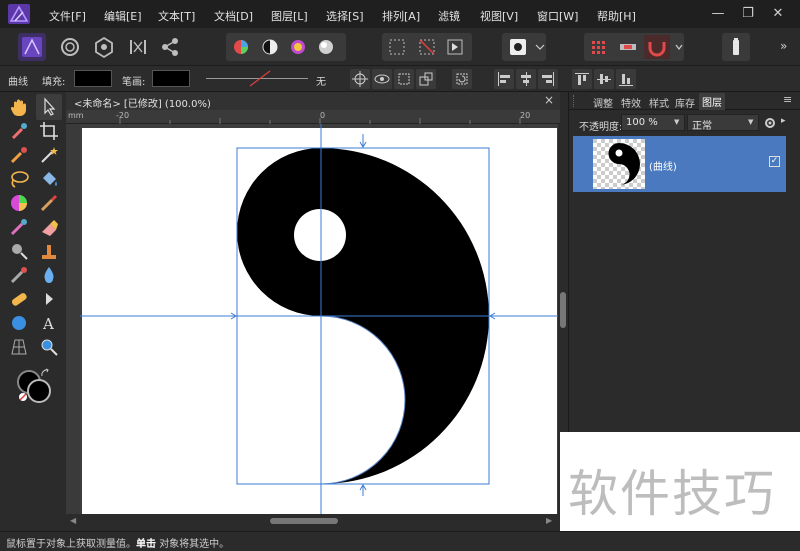 This screenshot has width=800, height=551. Describe the element at coordinates (73, 520) in the screenshot. I see `scroll-left-icon: ◀` at that location.